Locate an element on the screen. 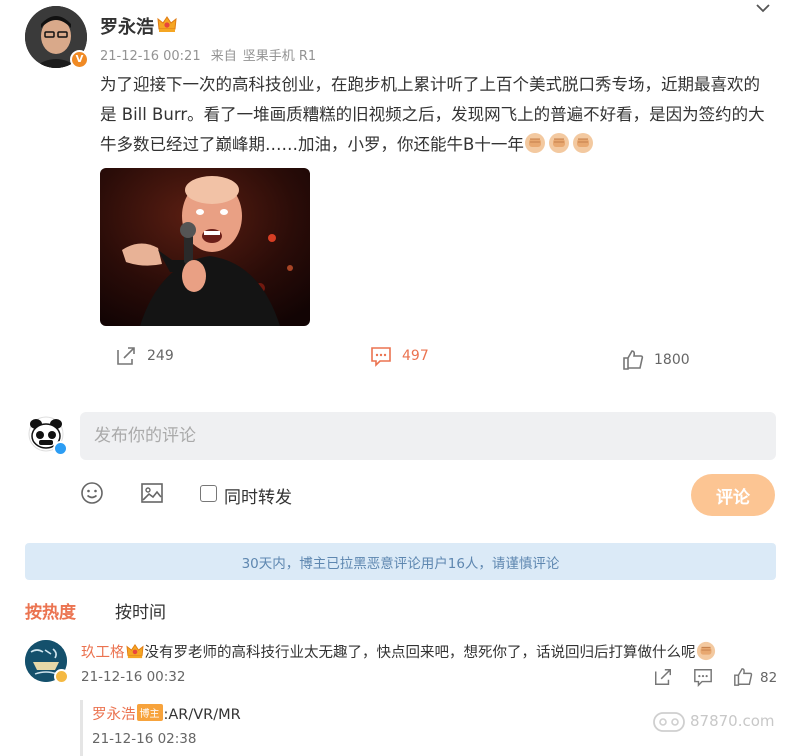 The height and width of the screenshot is (756, 793). commenter-verified-badge is located at coordinates (61, 676).